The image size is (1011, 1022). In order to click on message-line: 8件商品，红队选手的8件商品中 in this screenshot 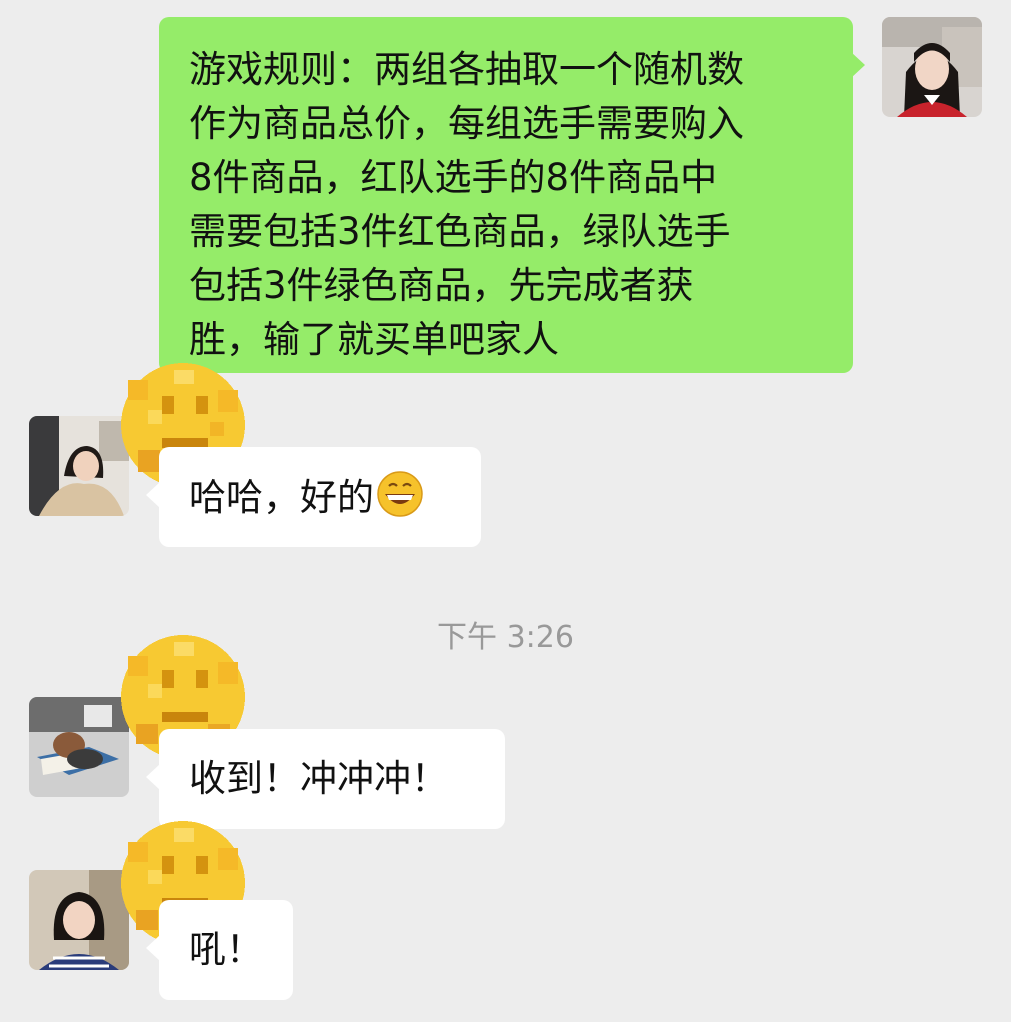, I will do `click(453, 177)`.